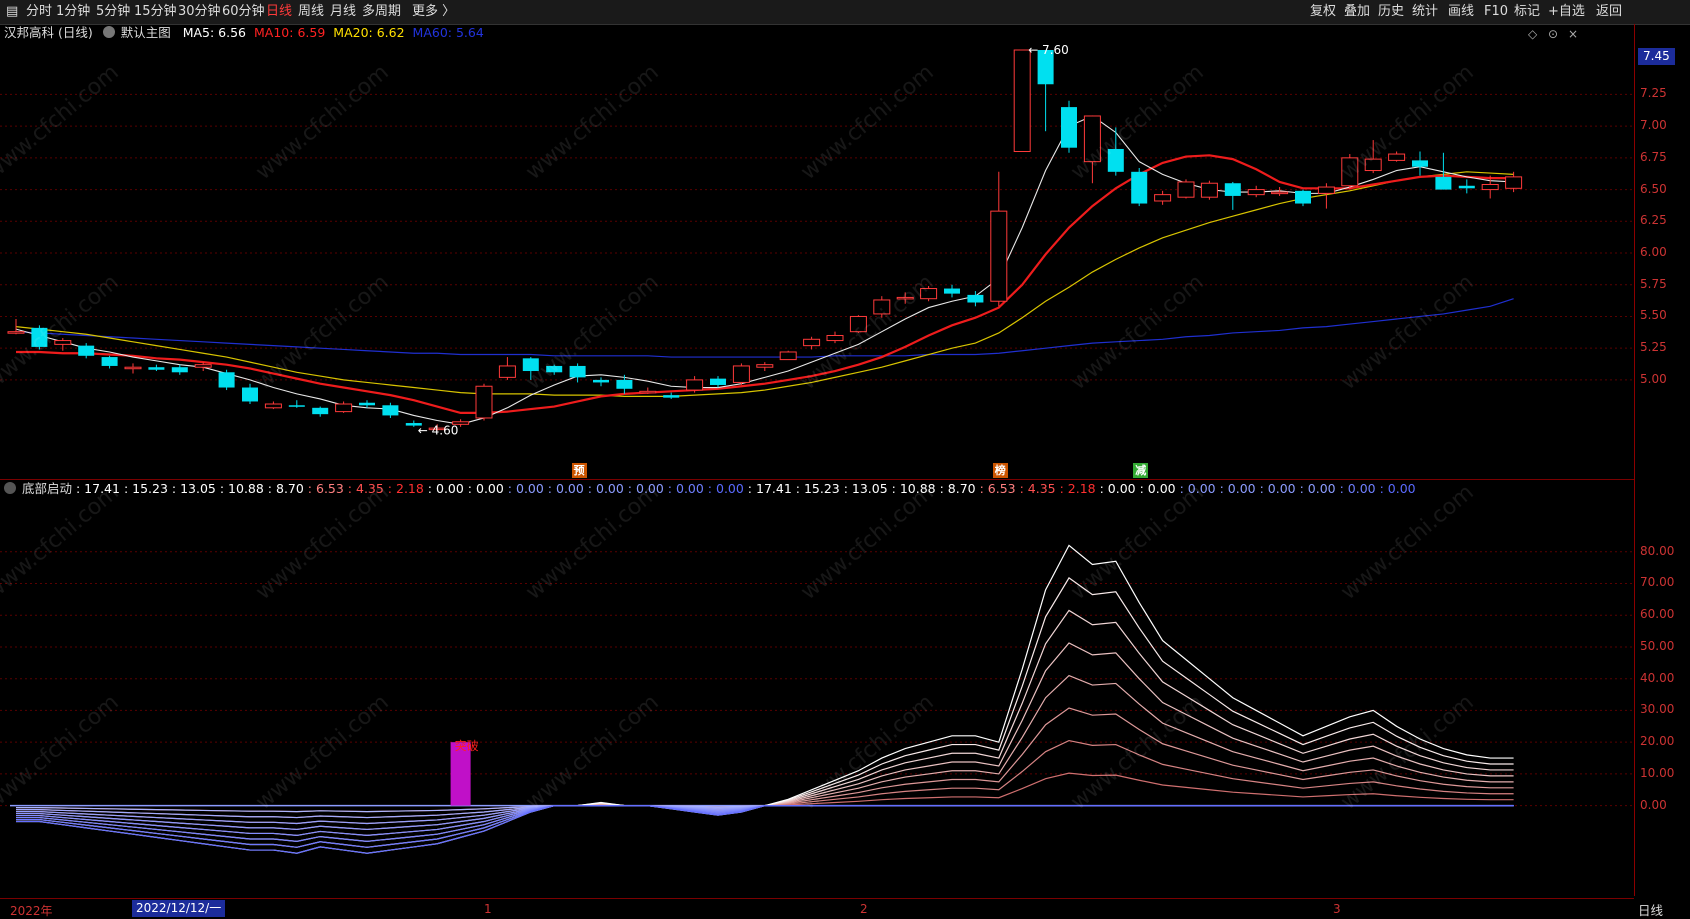 Image resolution: width=1690 pixels, height=919 pixels. What do you see at coordinates (1391, 12) in the screenshot?
I see `toolbar-right-2: 历史` at bounding box center [1391, 12].